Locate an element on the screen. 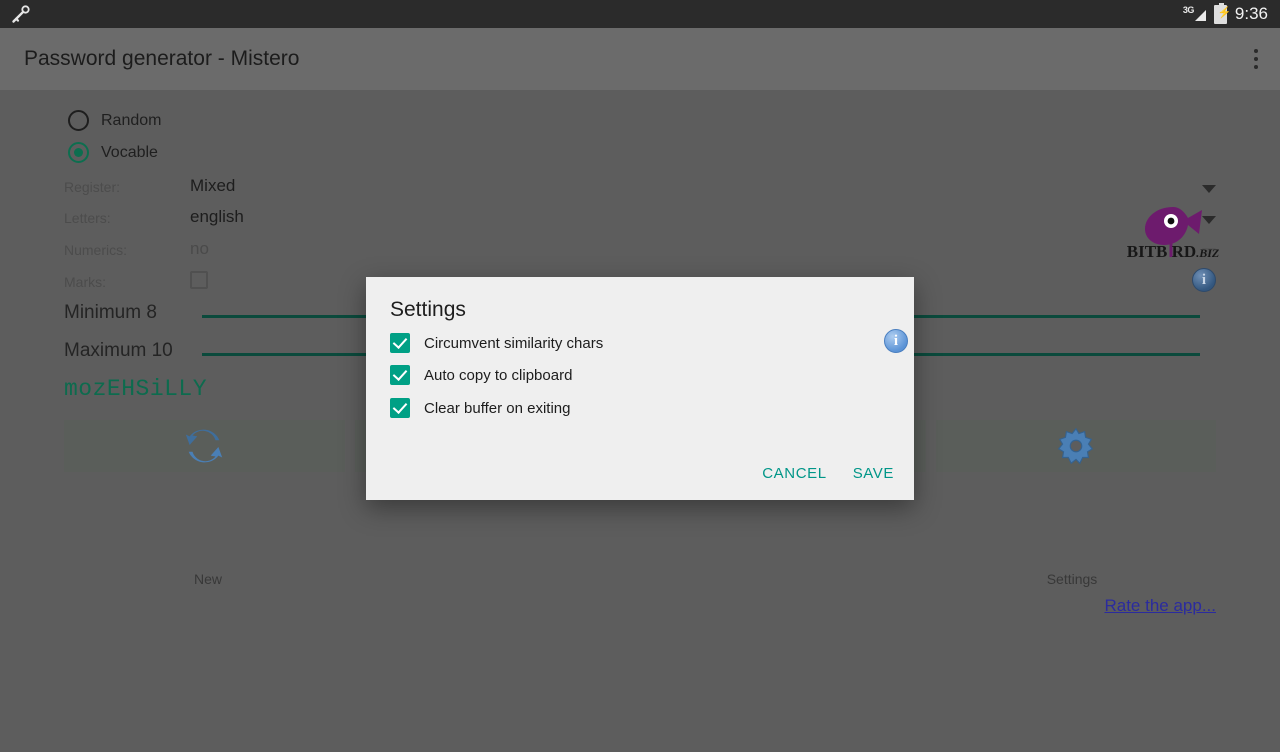  dialog-option-circumvent-similarity-chars: Circumvent similarity chars is located at coordinates (496, 343).